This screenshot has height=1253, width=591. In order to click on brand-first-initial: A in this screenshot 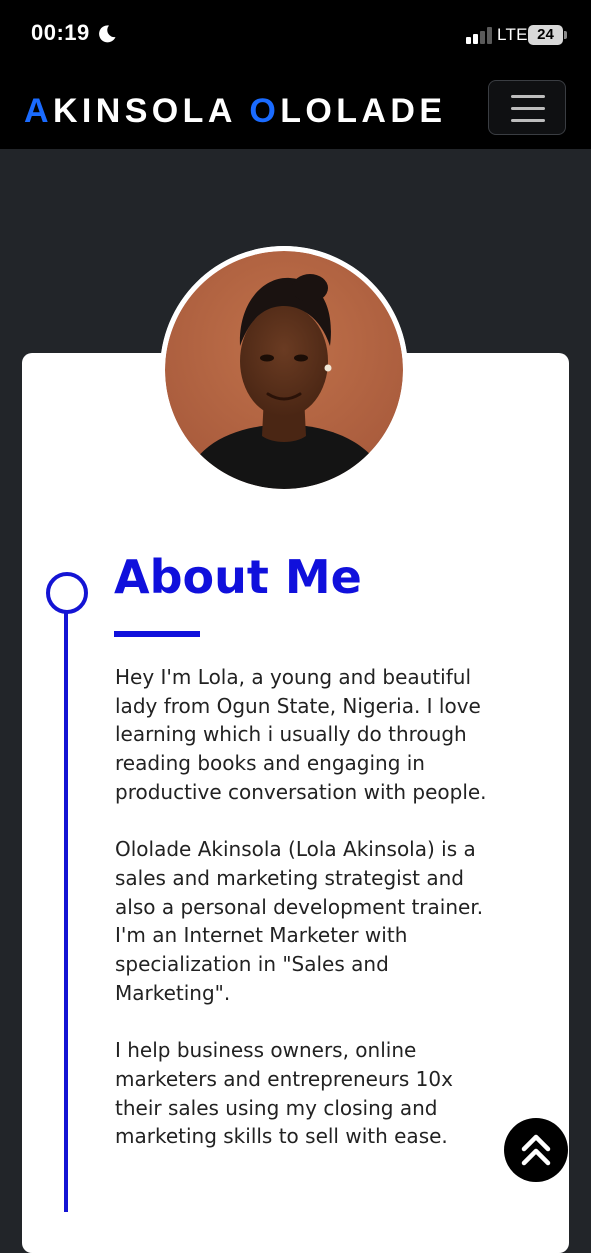, I will do `click(38, 111)`.